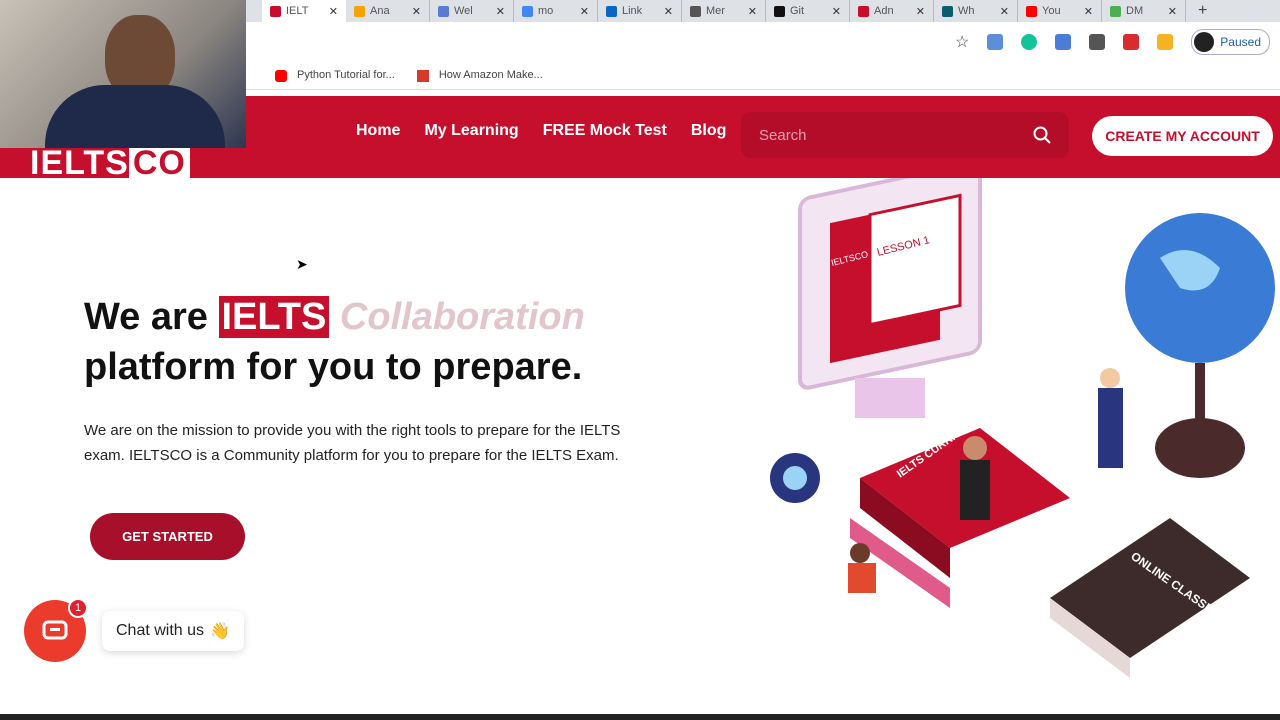  What do you see at coordinates (378, 131) in the screenshot?
I see `nav-home: Home` at bounding box center [378, 131].